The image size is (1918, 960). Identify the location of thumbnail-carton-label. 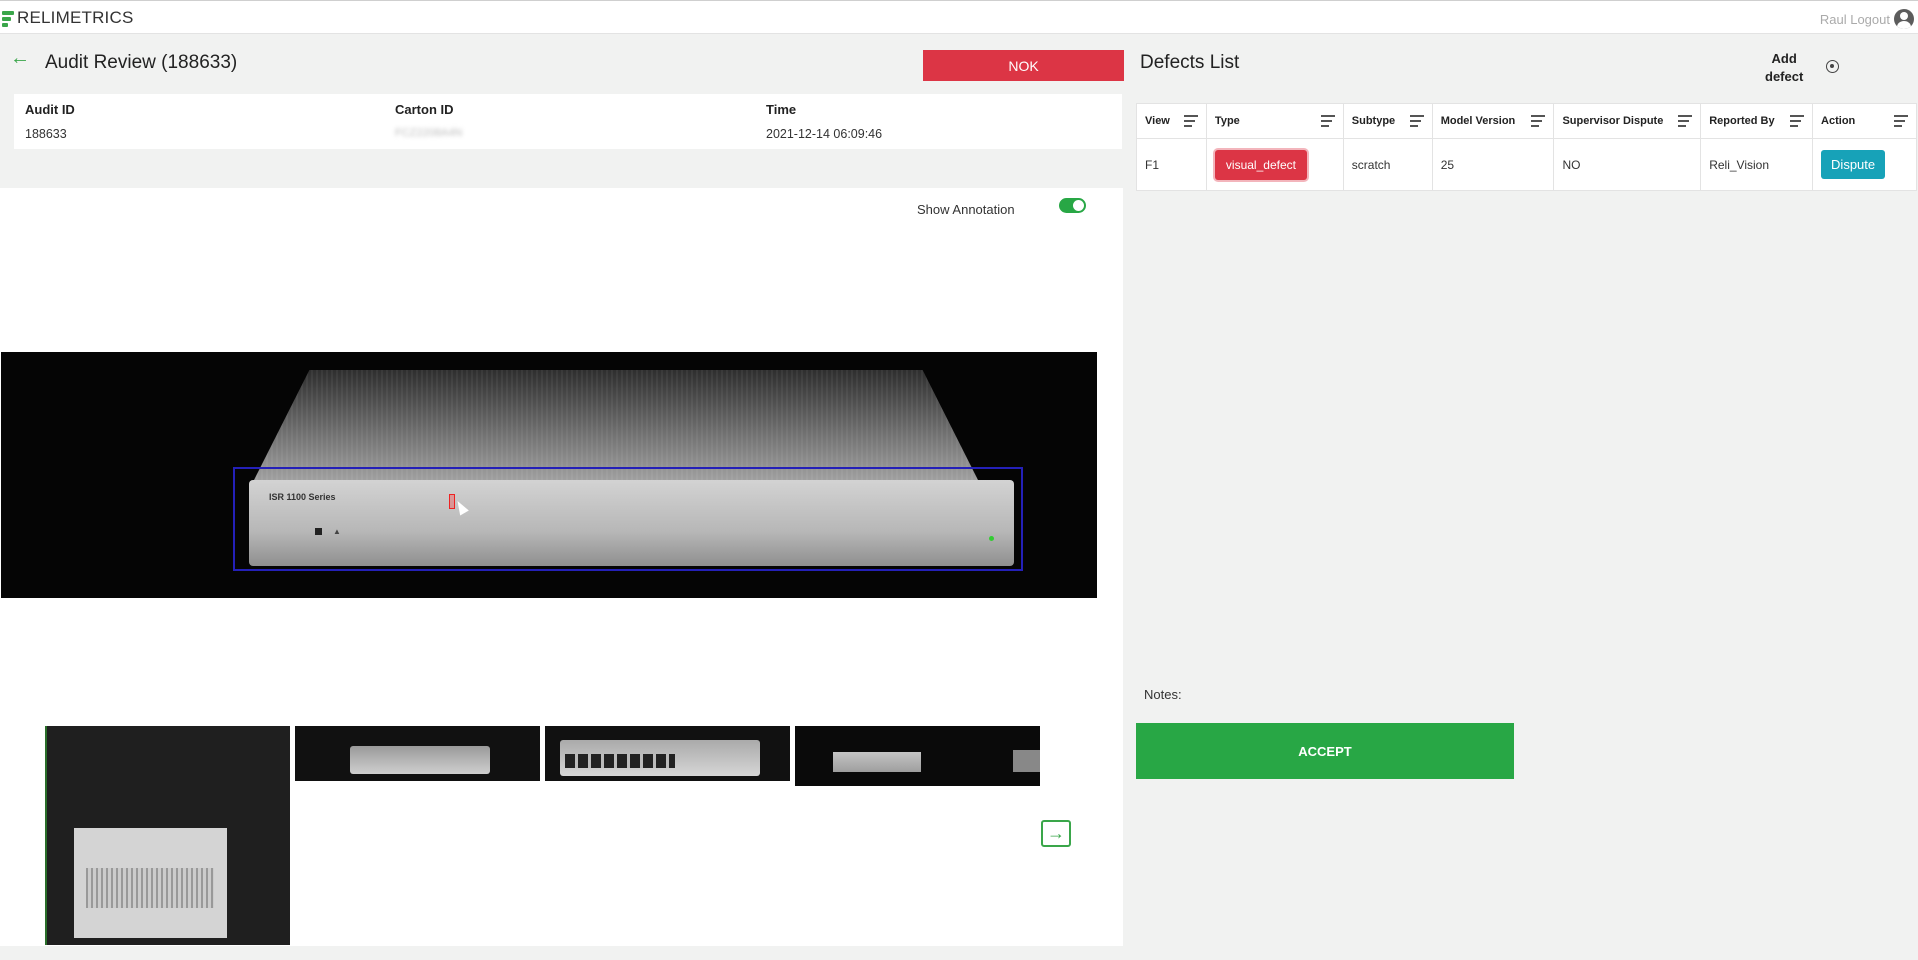
(167, 835).